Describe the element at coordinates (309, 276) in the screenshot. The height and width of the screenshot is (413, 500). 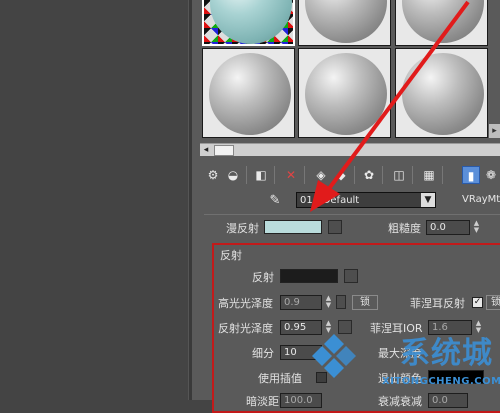
I see `reflect-color-swatch` at that location.